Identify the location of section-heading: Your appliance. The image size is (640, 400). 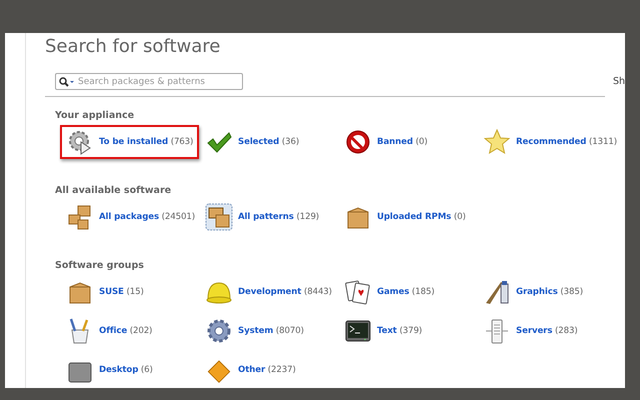
(95, 116).